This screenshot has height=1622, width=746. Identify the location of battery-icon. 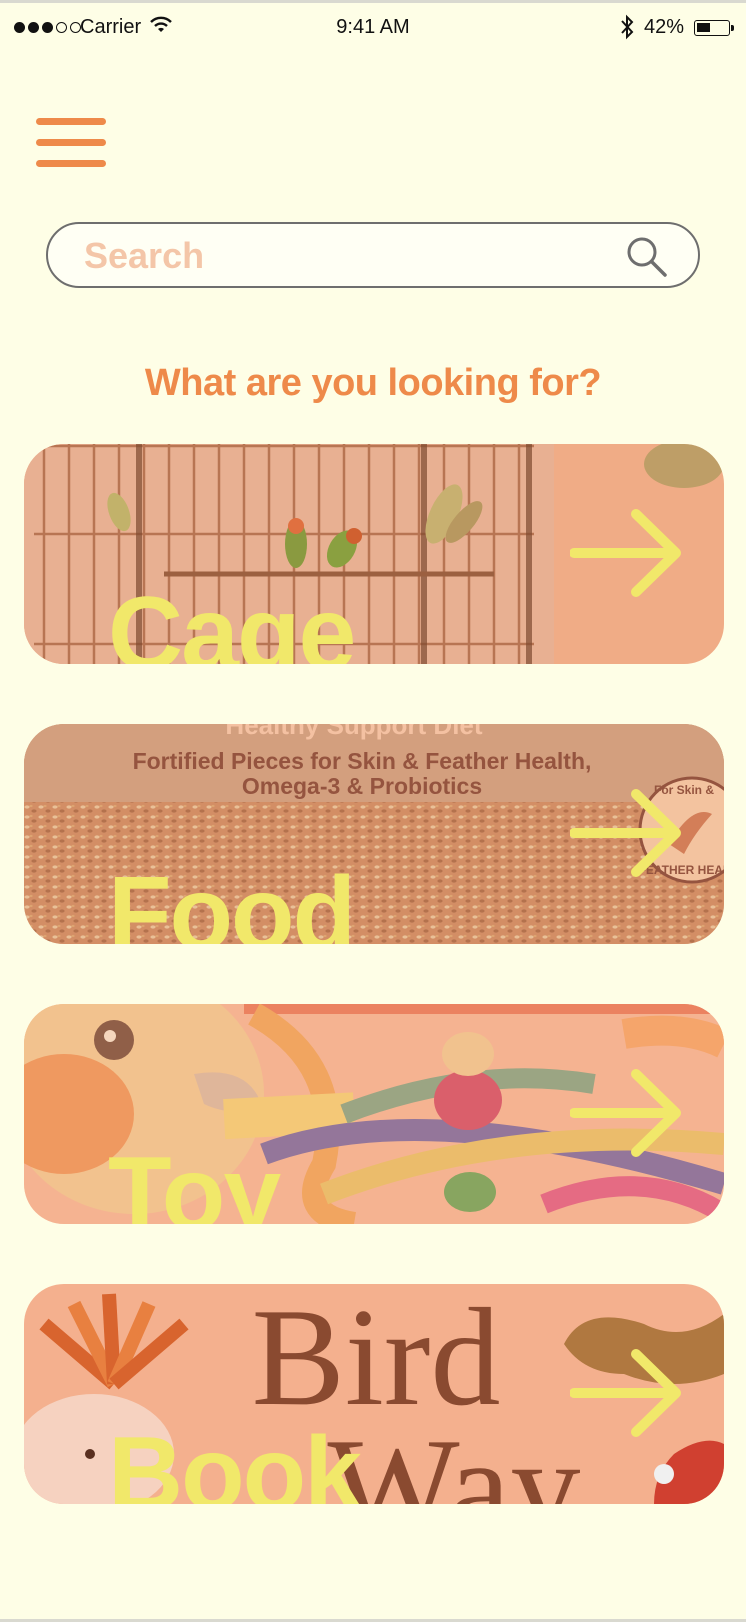
(714, 28).